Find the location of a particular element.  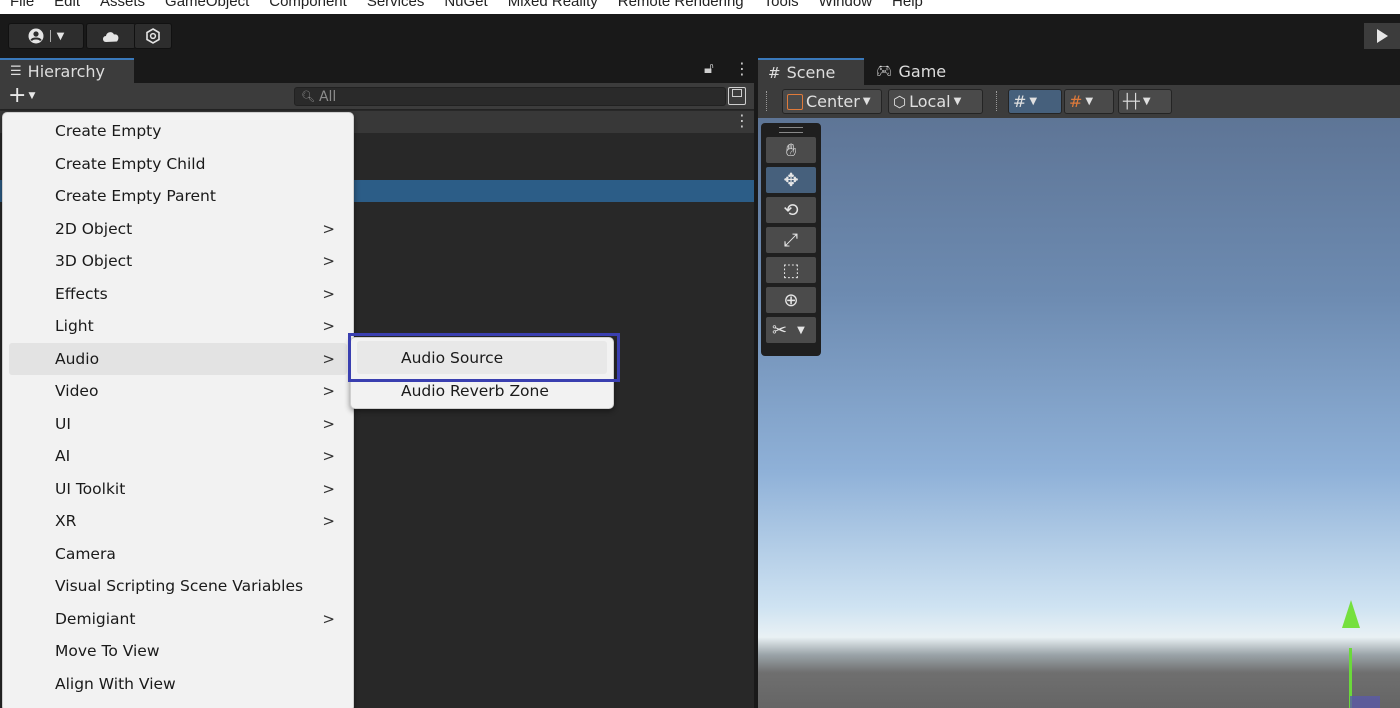

menu-item-ai: AI > is located at coordinates (178, 456).